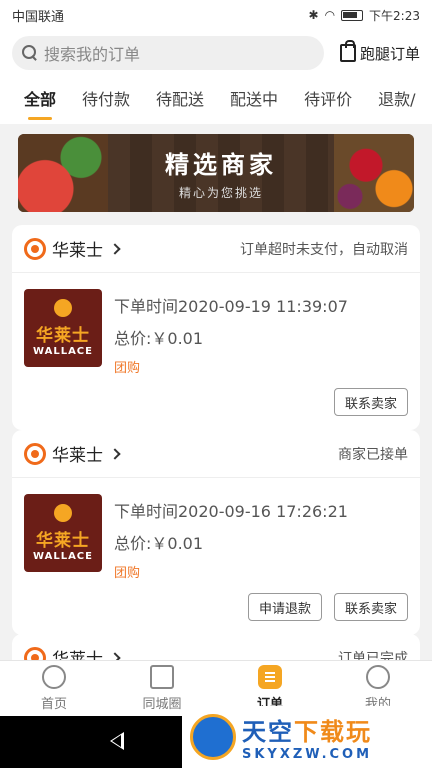 The width and height of the screenshot is (432, 768). Describe the element at coordinates (347, 51) in the screenshot. I see `bag-icon` at that location.